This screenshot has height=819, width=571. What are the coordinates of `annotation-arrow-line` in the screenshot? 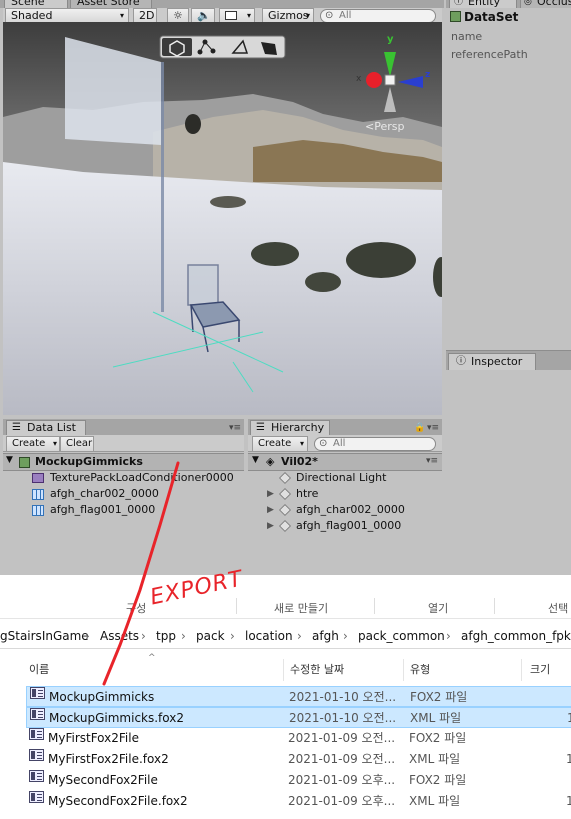 It's located at (141, 573).